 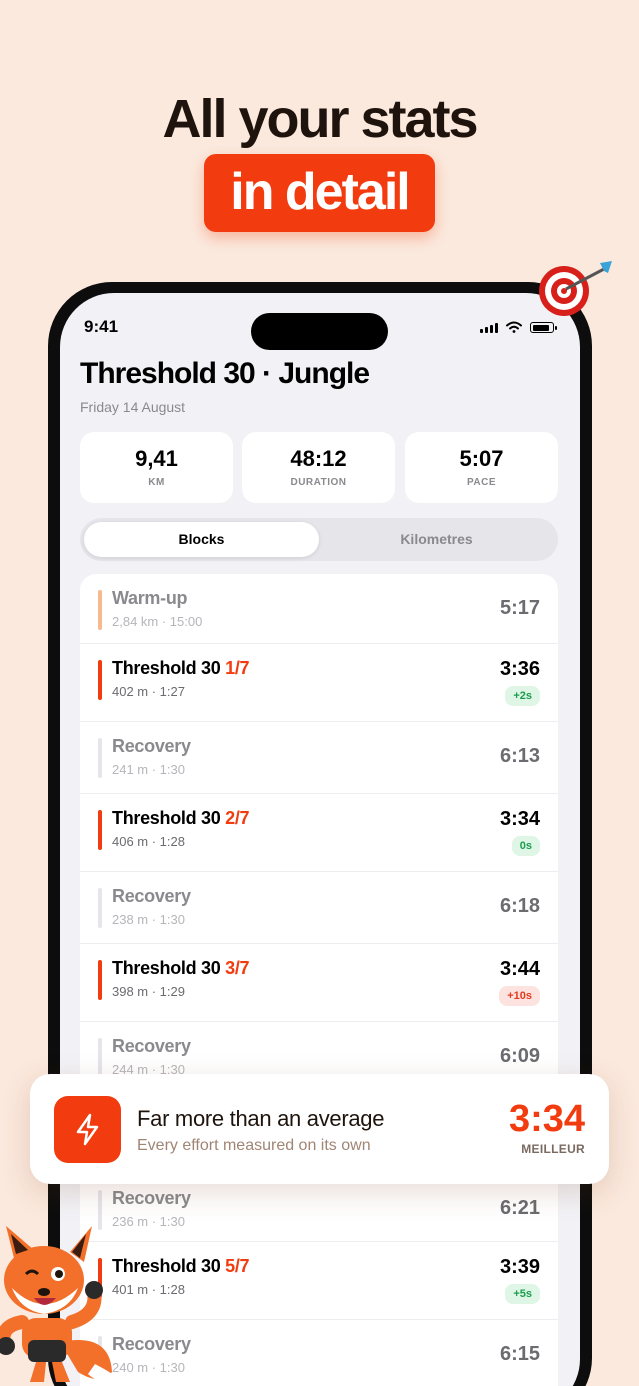 What do you see at coordinates (489, 328) in the screenshot?
I see `signal-icon` at bounding box center [489, 328].